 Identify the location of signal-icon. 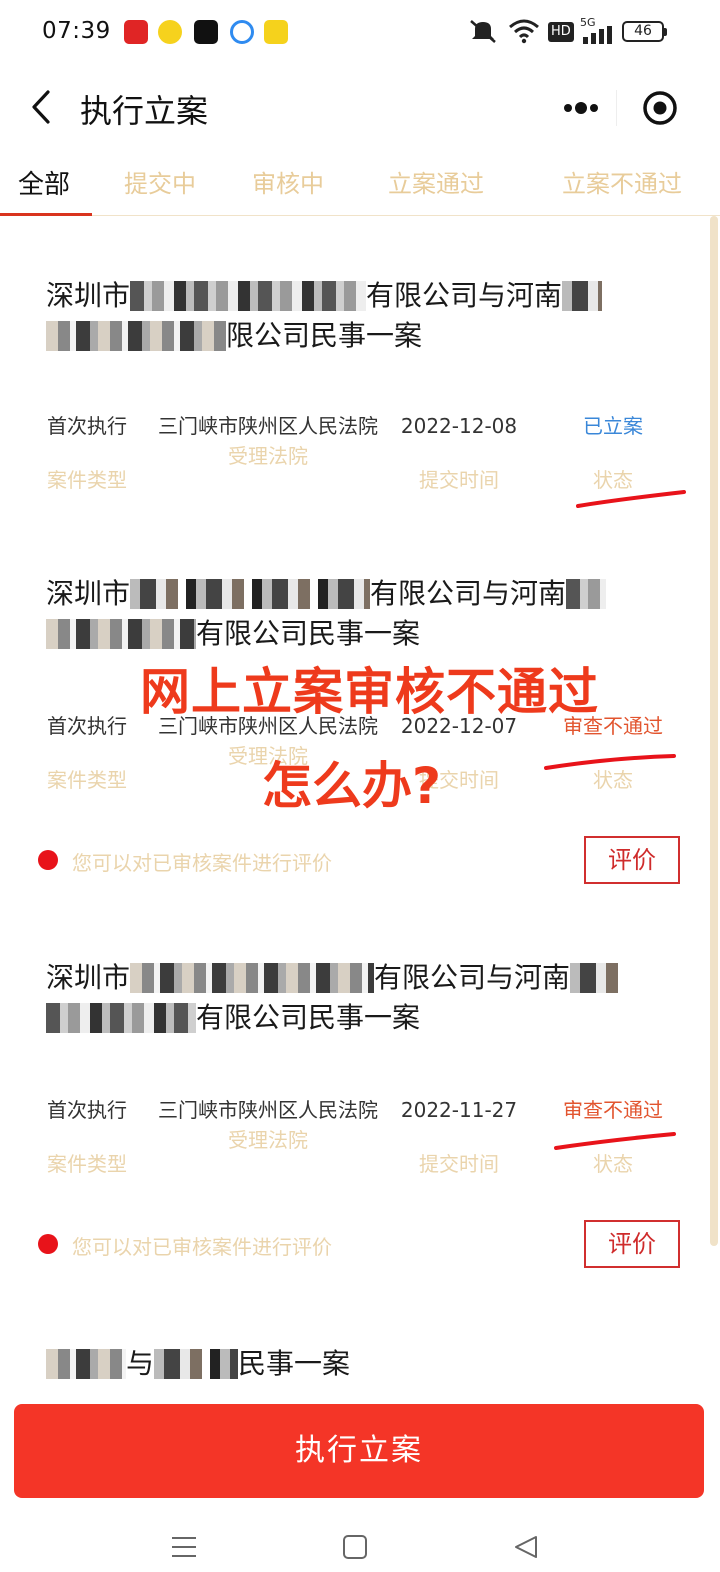
(597, 35).